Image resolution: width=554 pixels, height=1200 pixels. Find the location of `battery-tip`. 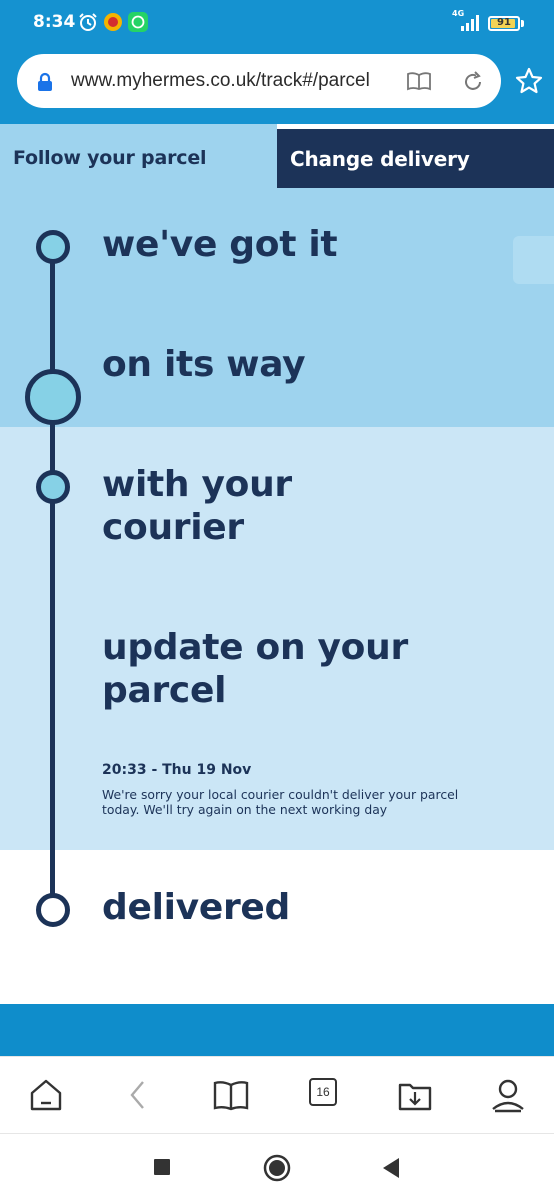

battery-tip is located at coordinates (522, 23).